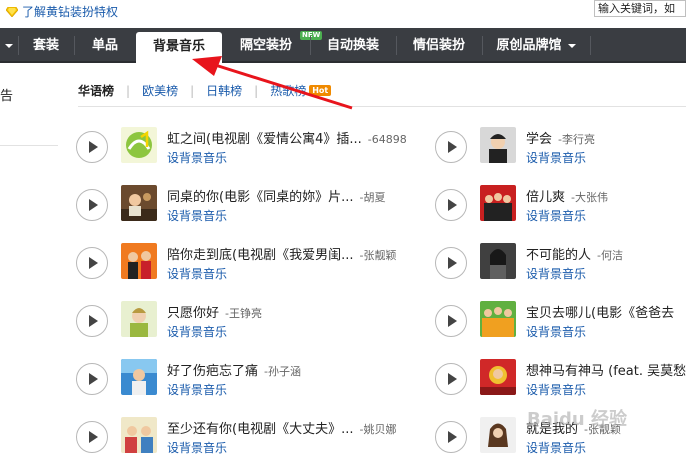  I want to click on song-row: 虹之间(电视剧《爱情公寓4》插... -64898 设背景音乐, so click(251, 149).